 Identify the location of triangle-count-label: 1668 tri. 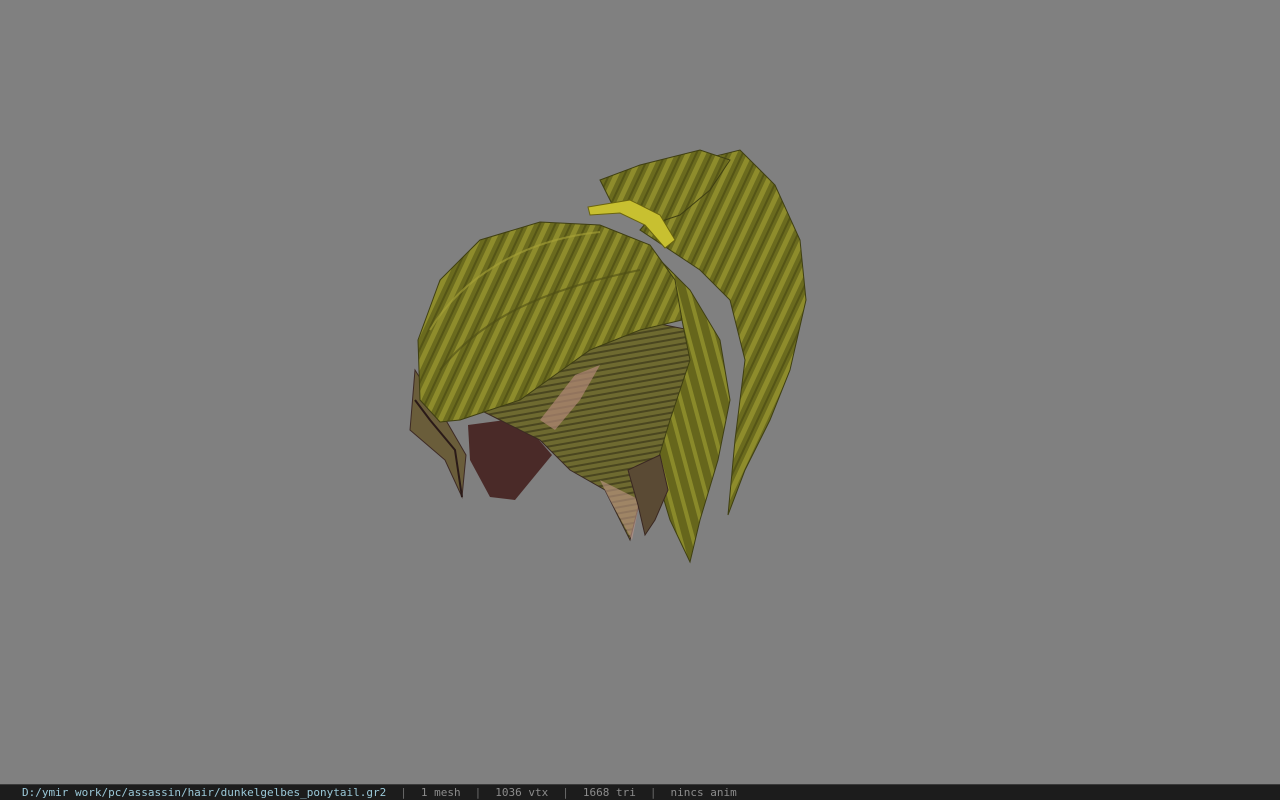
(609, 792).